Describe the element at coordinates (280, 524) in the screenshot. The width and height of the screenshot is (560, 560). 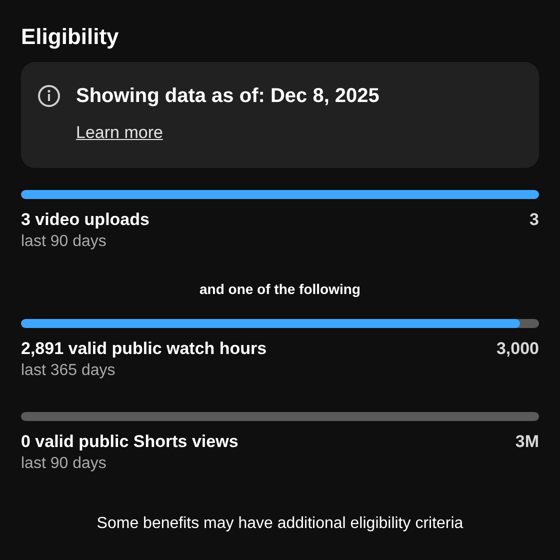
I see `footer-note: Some benefits may have additional eligibility criteria` at that location.